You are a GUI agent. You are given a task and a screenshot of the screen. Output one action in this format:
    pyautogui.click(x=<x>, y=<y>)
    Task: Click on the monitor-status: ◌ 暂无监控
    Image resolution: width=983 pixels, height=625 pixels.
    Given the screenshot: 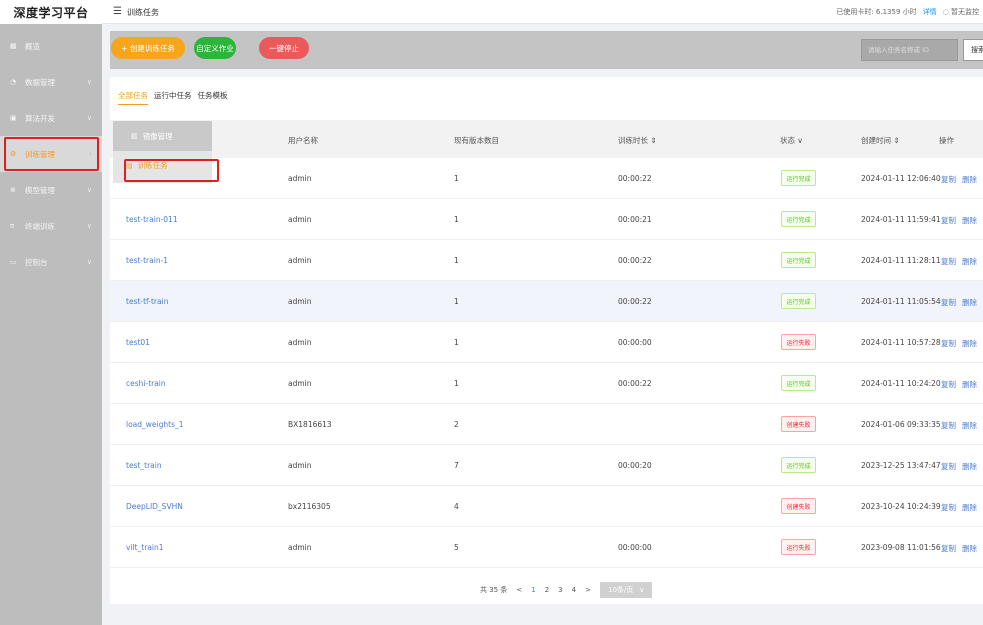 What is the action you would take?
    pyautogui.click(x=961, y=12)
    